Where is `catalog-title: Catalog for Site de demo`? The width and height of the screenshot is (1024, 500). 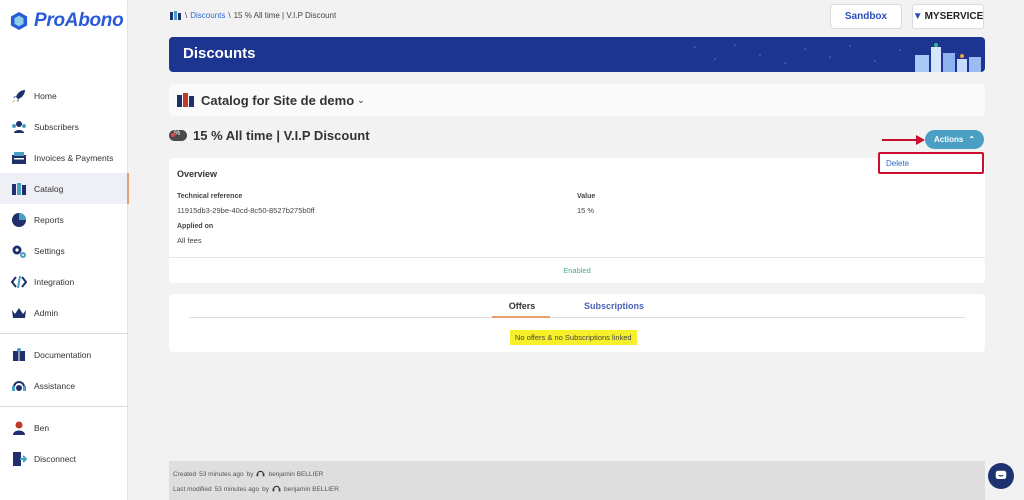 catalog-title: Catalog for Site de demo is located at coordinates (278, 100).